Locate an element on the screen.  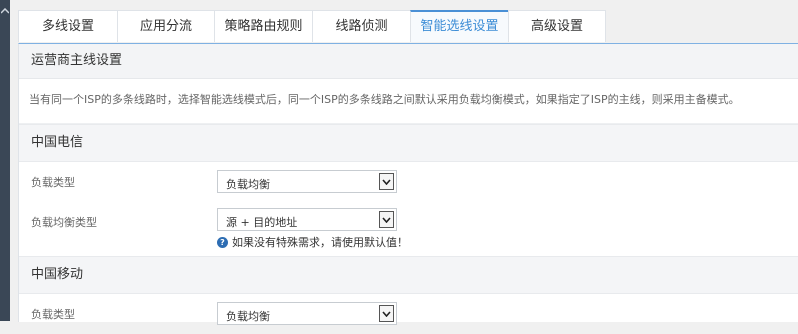
tab-bar: 多线设置 应用分流 策略路由规则 线路侦测 智能选线设置 高级设置 is located at coordinates (312, 26).